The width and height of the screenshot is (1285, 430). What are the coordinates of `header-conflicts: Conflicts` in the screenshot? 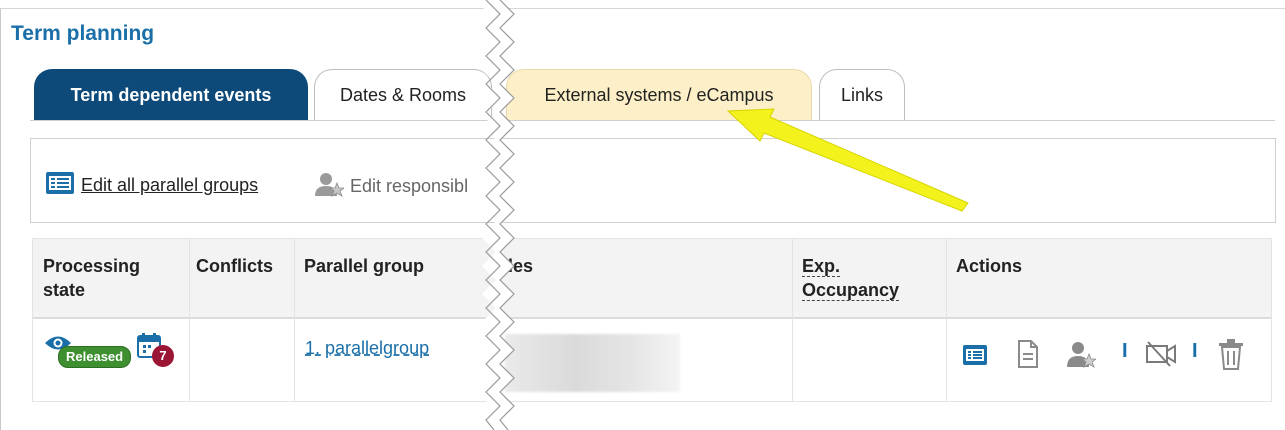 It's located at (235, 266).